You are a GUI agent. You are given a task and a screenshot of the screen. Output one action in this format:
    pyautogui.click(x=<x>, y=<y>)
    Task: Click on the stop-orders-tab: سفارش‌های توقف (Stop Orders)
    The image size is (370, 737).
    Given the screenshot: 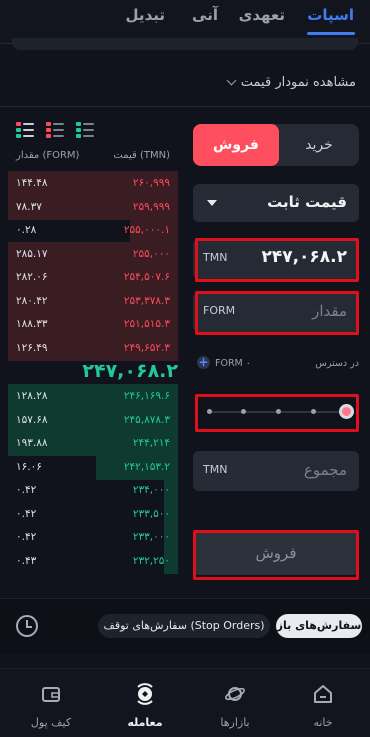 What is the action you would take?
    pyautogui.click(x=184, y=626)
    